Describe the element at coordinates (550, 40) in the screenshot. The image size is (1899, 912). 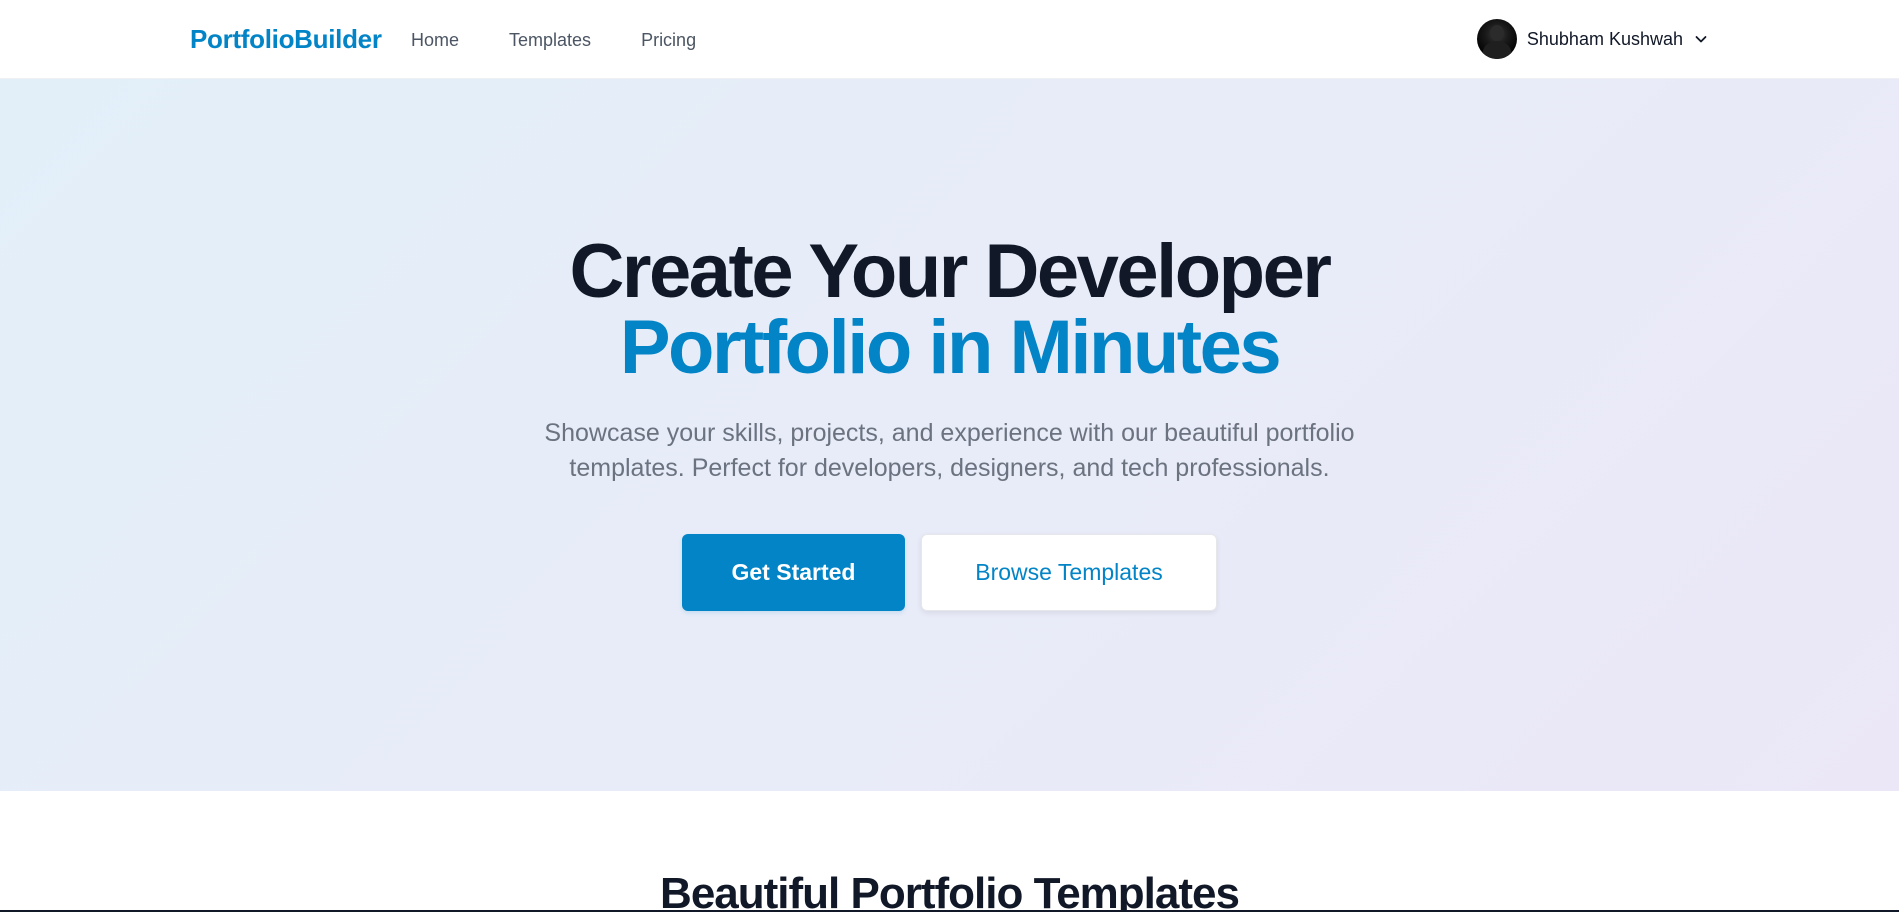
I see `nav-link-templates: Templates` at that location.